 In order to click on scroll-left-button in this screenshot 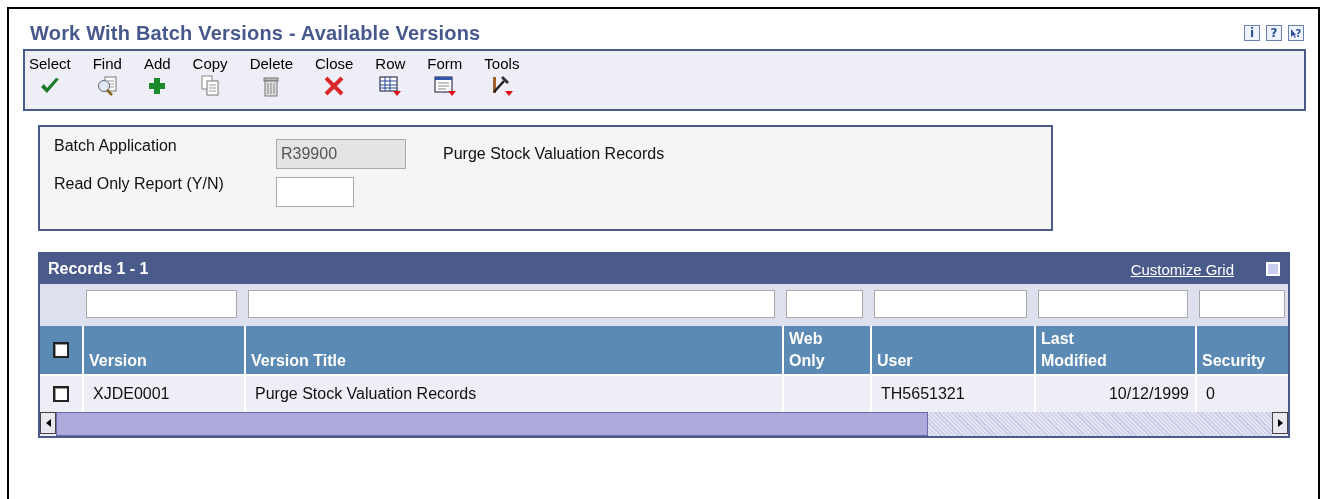, I will do `click(48, 423)`.